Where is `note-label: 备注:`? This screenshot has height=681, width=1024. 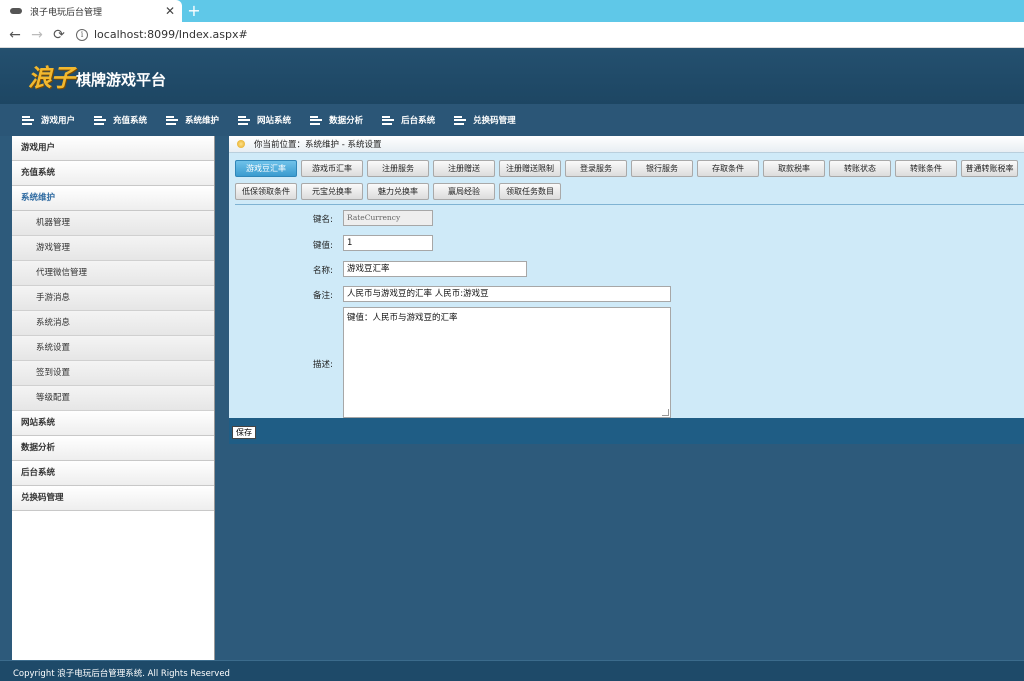 note-label: 备注: is located at coordinates (323, 296).